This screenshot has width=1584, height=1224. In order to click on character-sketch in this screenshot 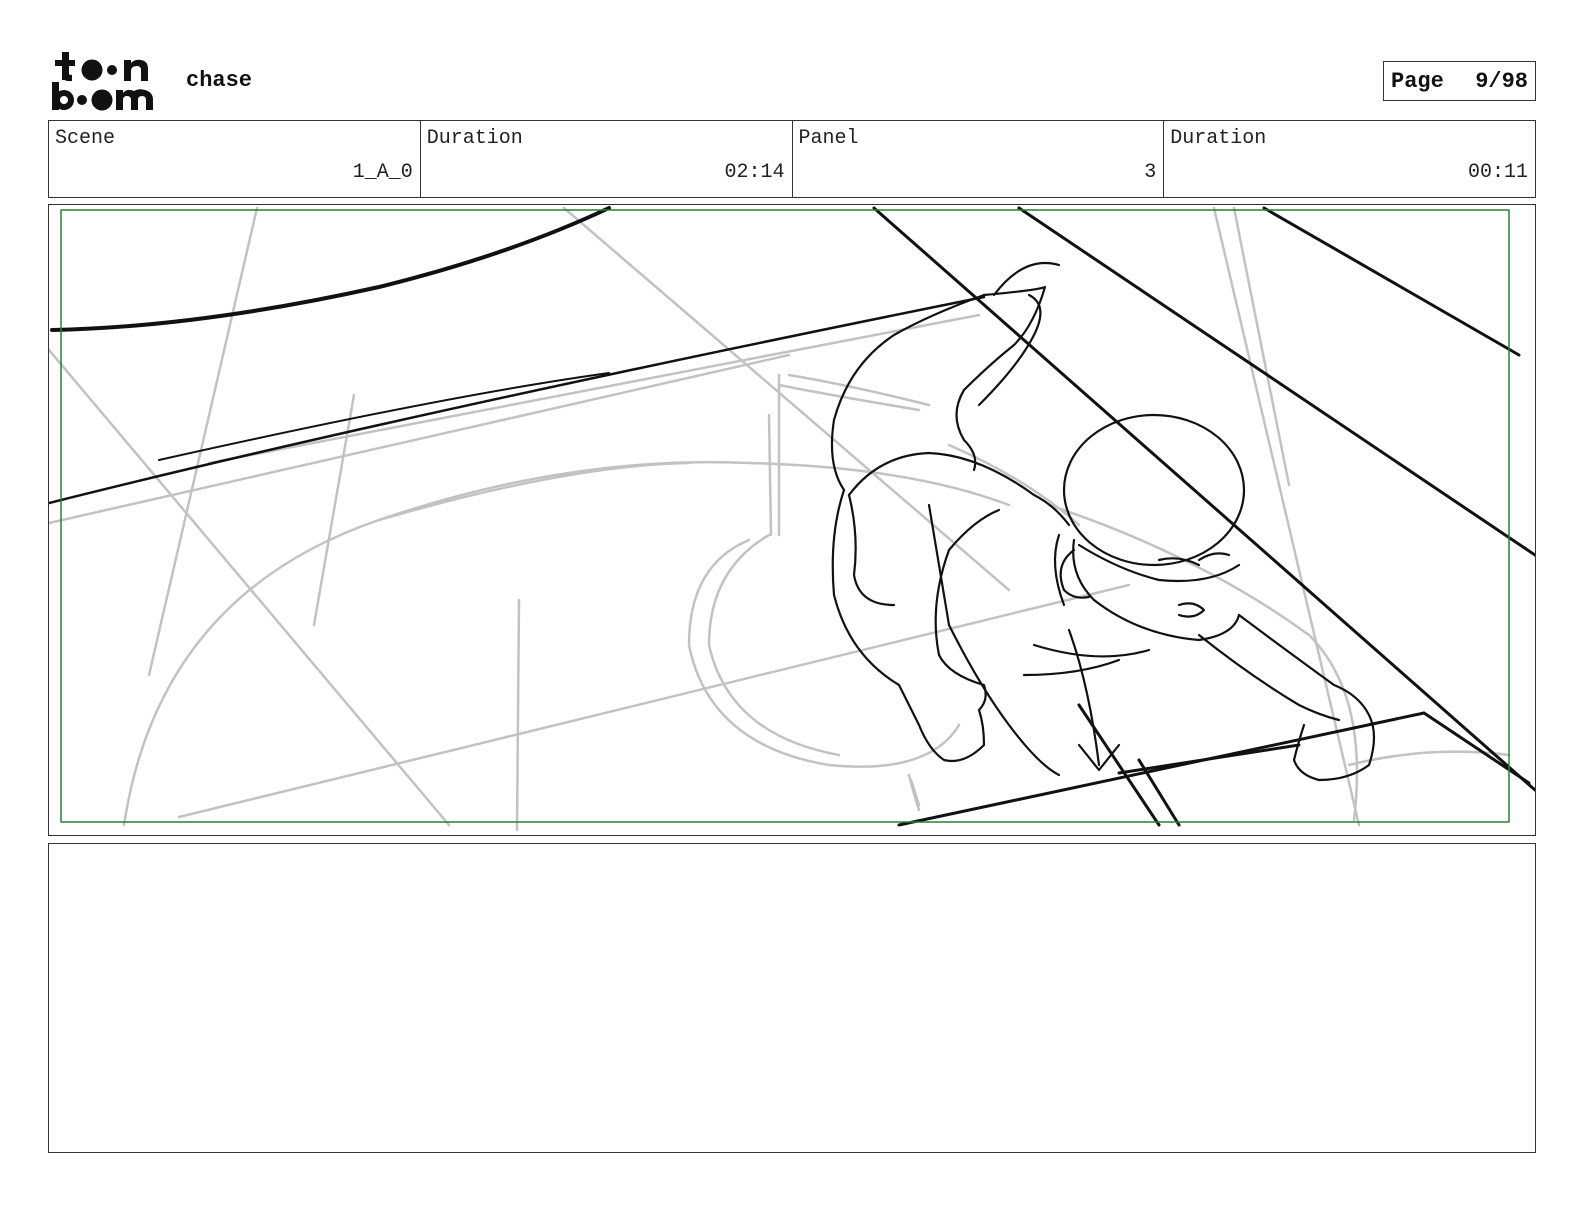, I will do `click(1103, 521)`.